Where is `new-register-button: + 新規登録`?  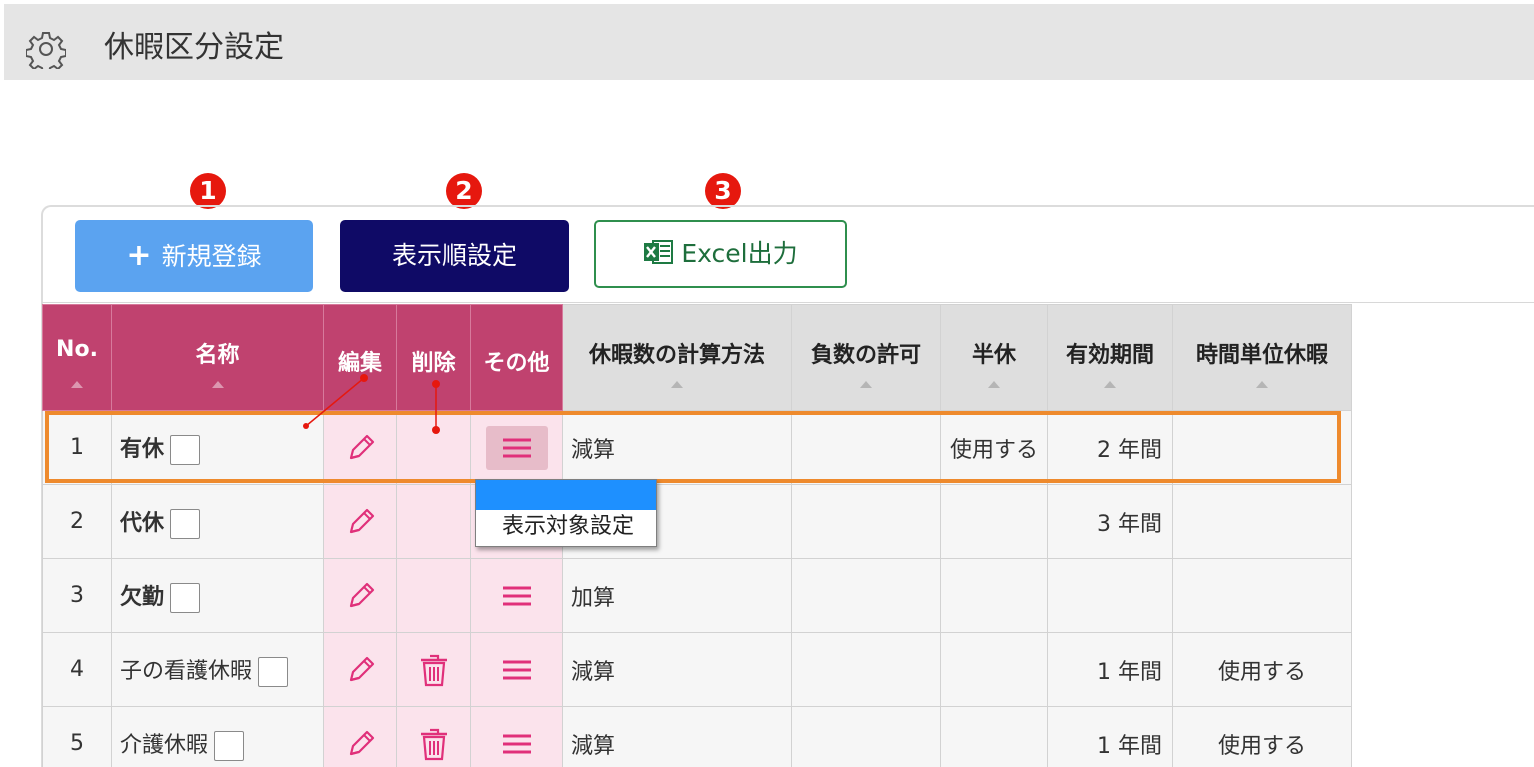
new-register-button: + 新規登録 is located at coordinates (194, 256).